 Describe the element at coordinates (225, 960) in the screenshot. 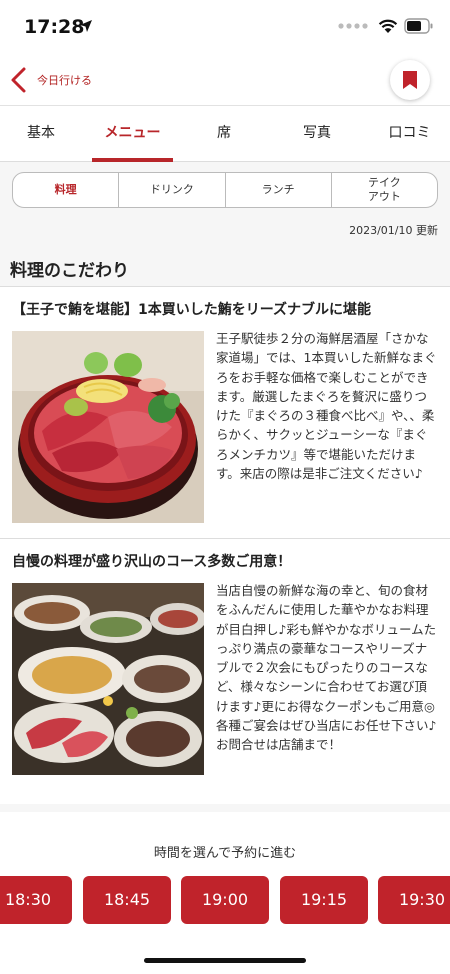

I see `home-indicator` at that location.